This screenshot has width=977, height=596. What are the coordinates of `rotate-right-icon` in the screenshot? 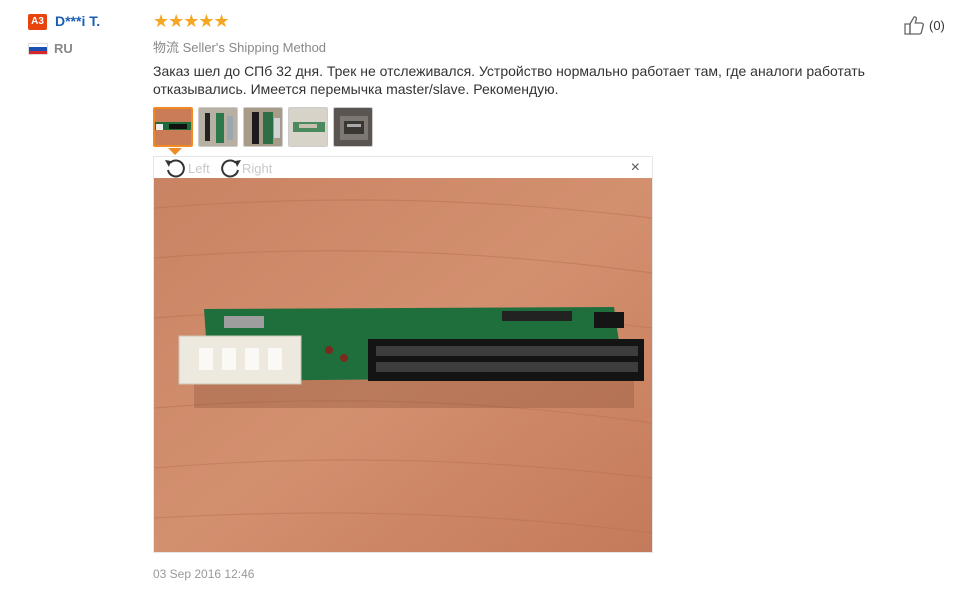 It's located at (231, 168).